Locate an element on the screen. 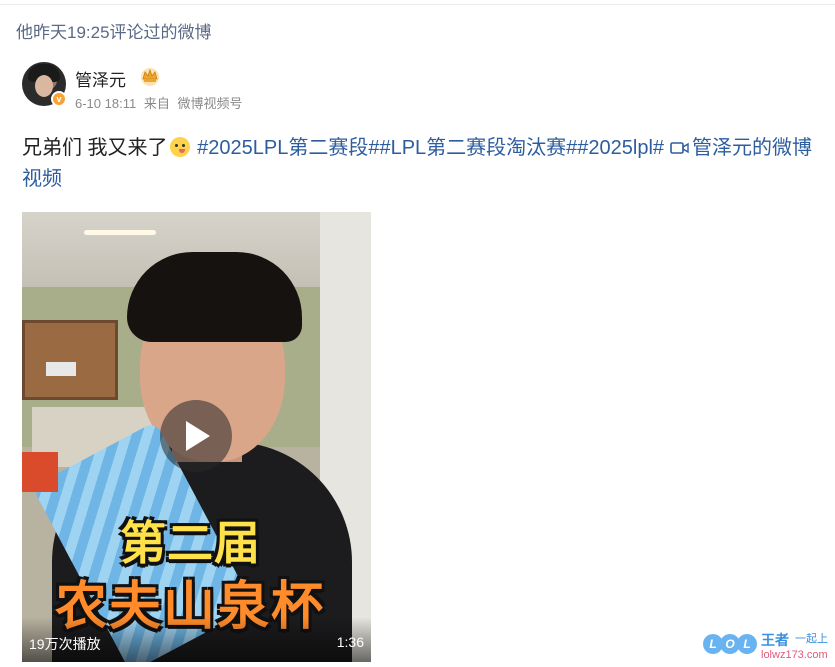 The width and height of the screenshot is (835, 667). video-person-hair is located at coordinates (214, 297).